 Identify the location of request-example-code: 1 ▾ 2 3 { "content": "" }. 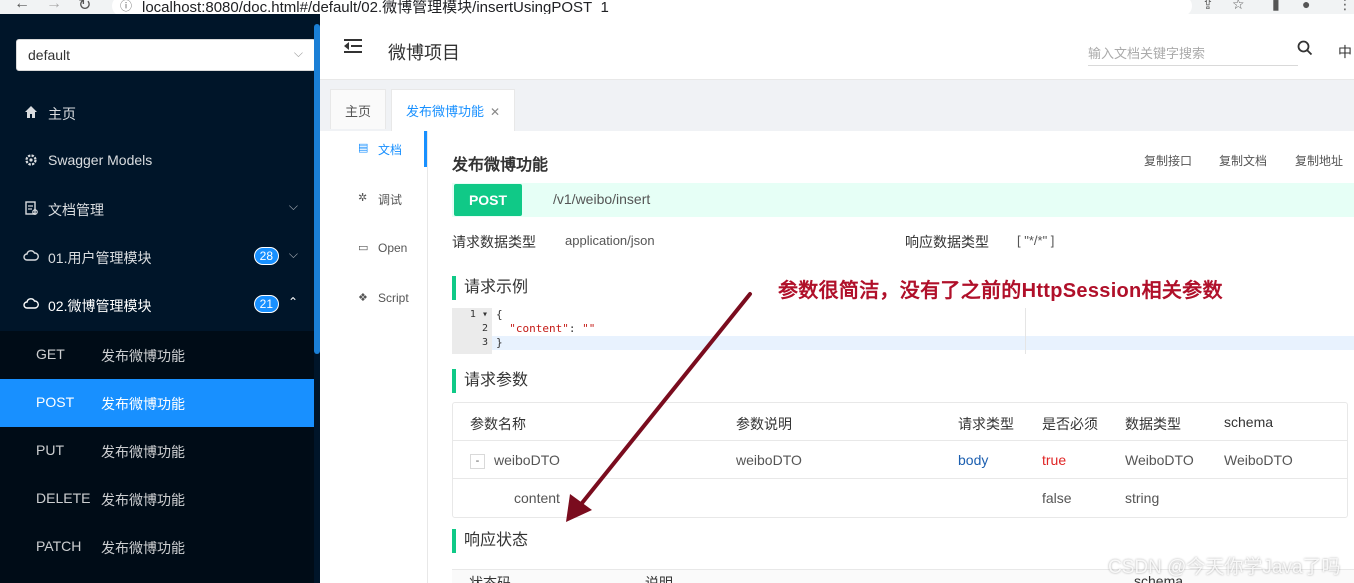
(903, 331).